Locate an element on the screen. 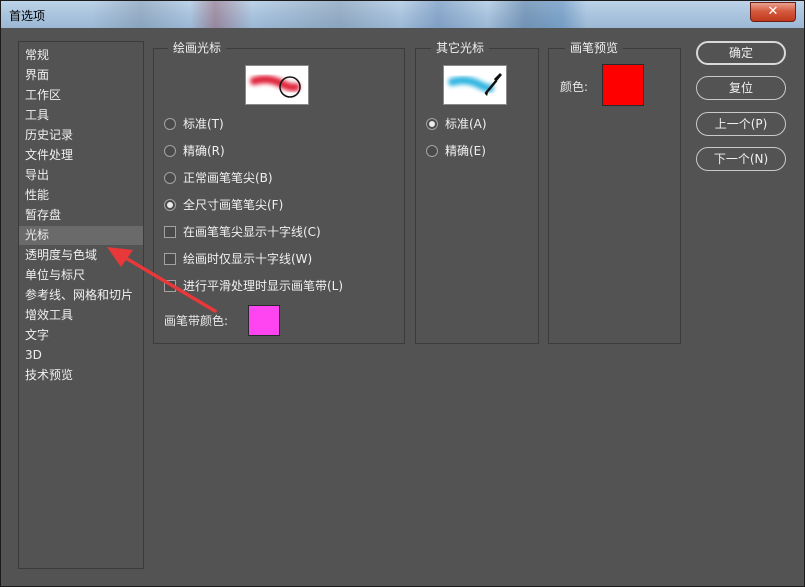 The image size is (805, 587). next-button: 下一个(N) is located at coordinates (741, 159).